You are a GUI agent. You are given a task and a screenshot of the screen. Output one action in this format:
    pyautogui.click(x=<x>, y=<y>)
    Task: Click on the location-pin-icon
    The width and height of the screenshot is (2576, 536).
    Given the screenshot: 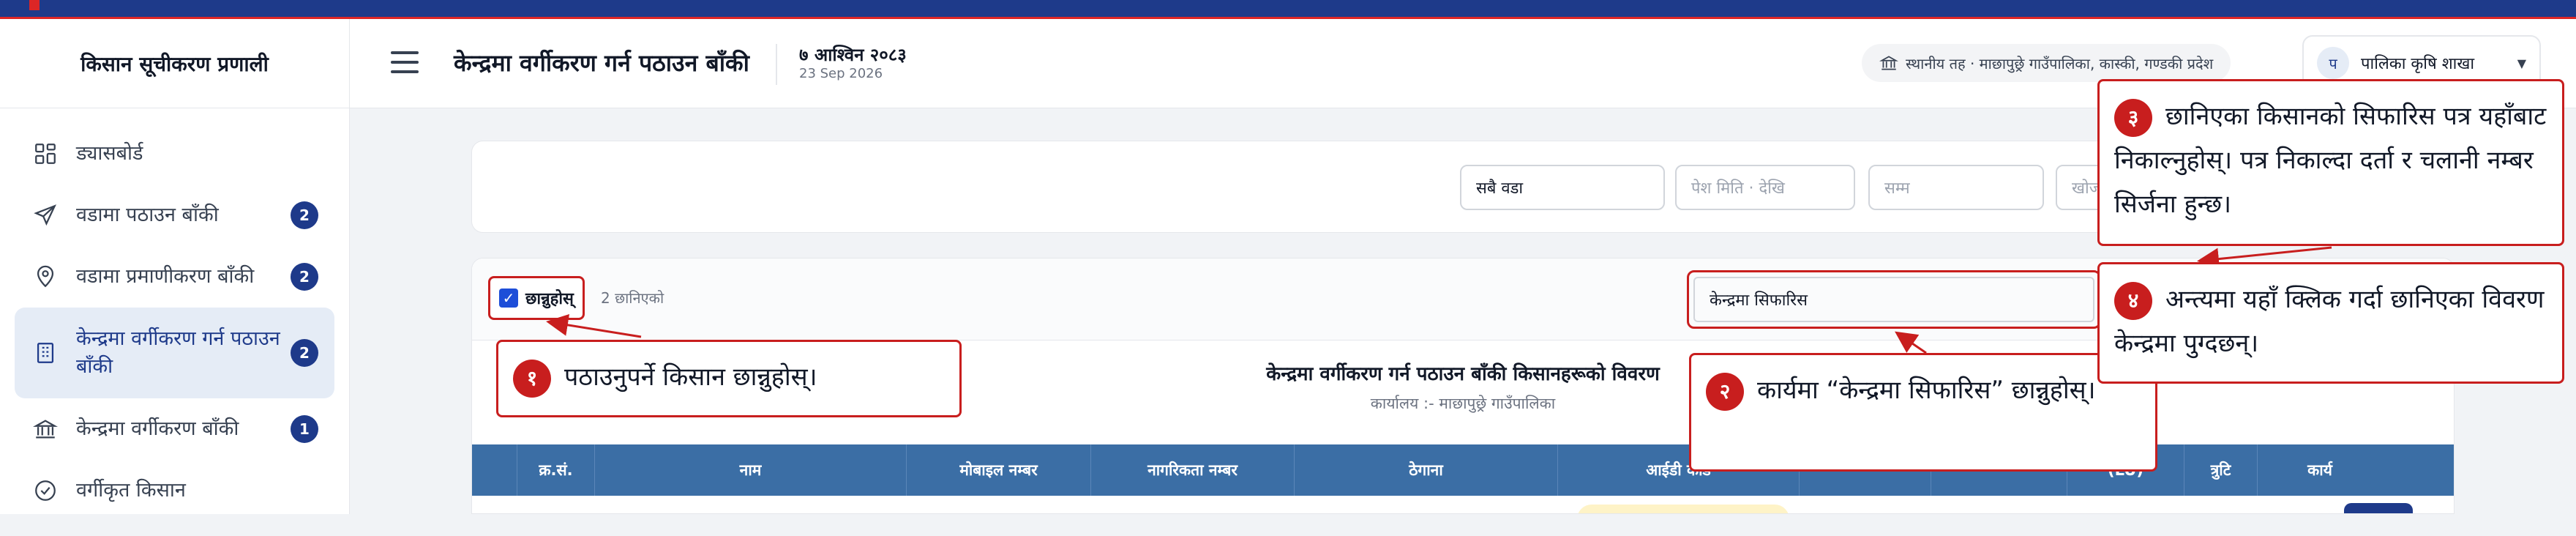 What is the action you would take?
    pyautogui.click(x=45, y=277)
    